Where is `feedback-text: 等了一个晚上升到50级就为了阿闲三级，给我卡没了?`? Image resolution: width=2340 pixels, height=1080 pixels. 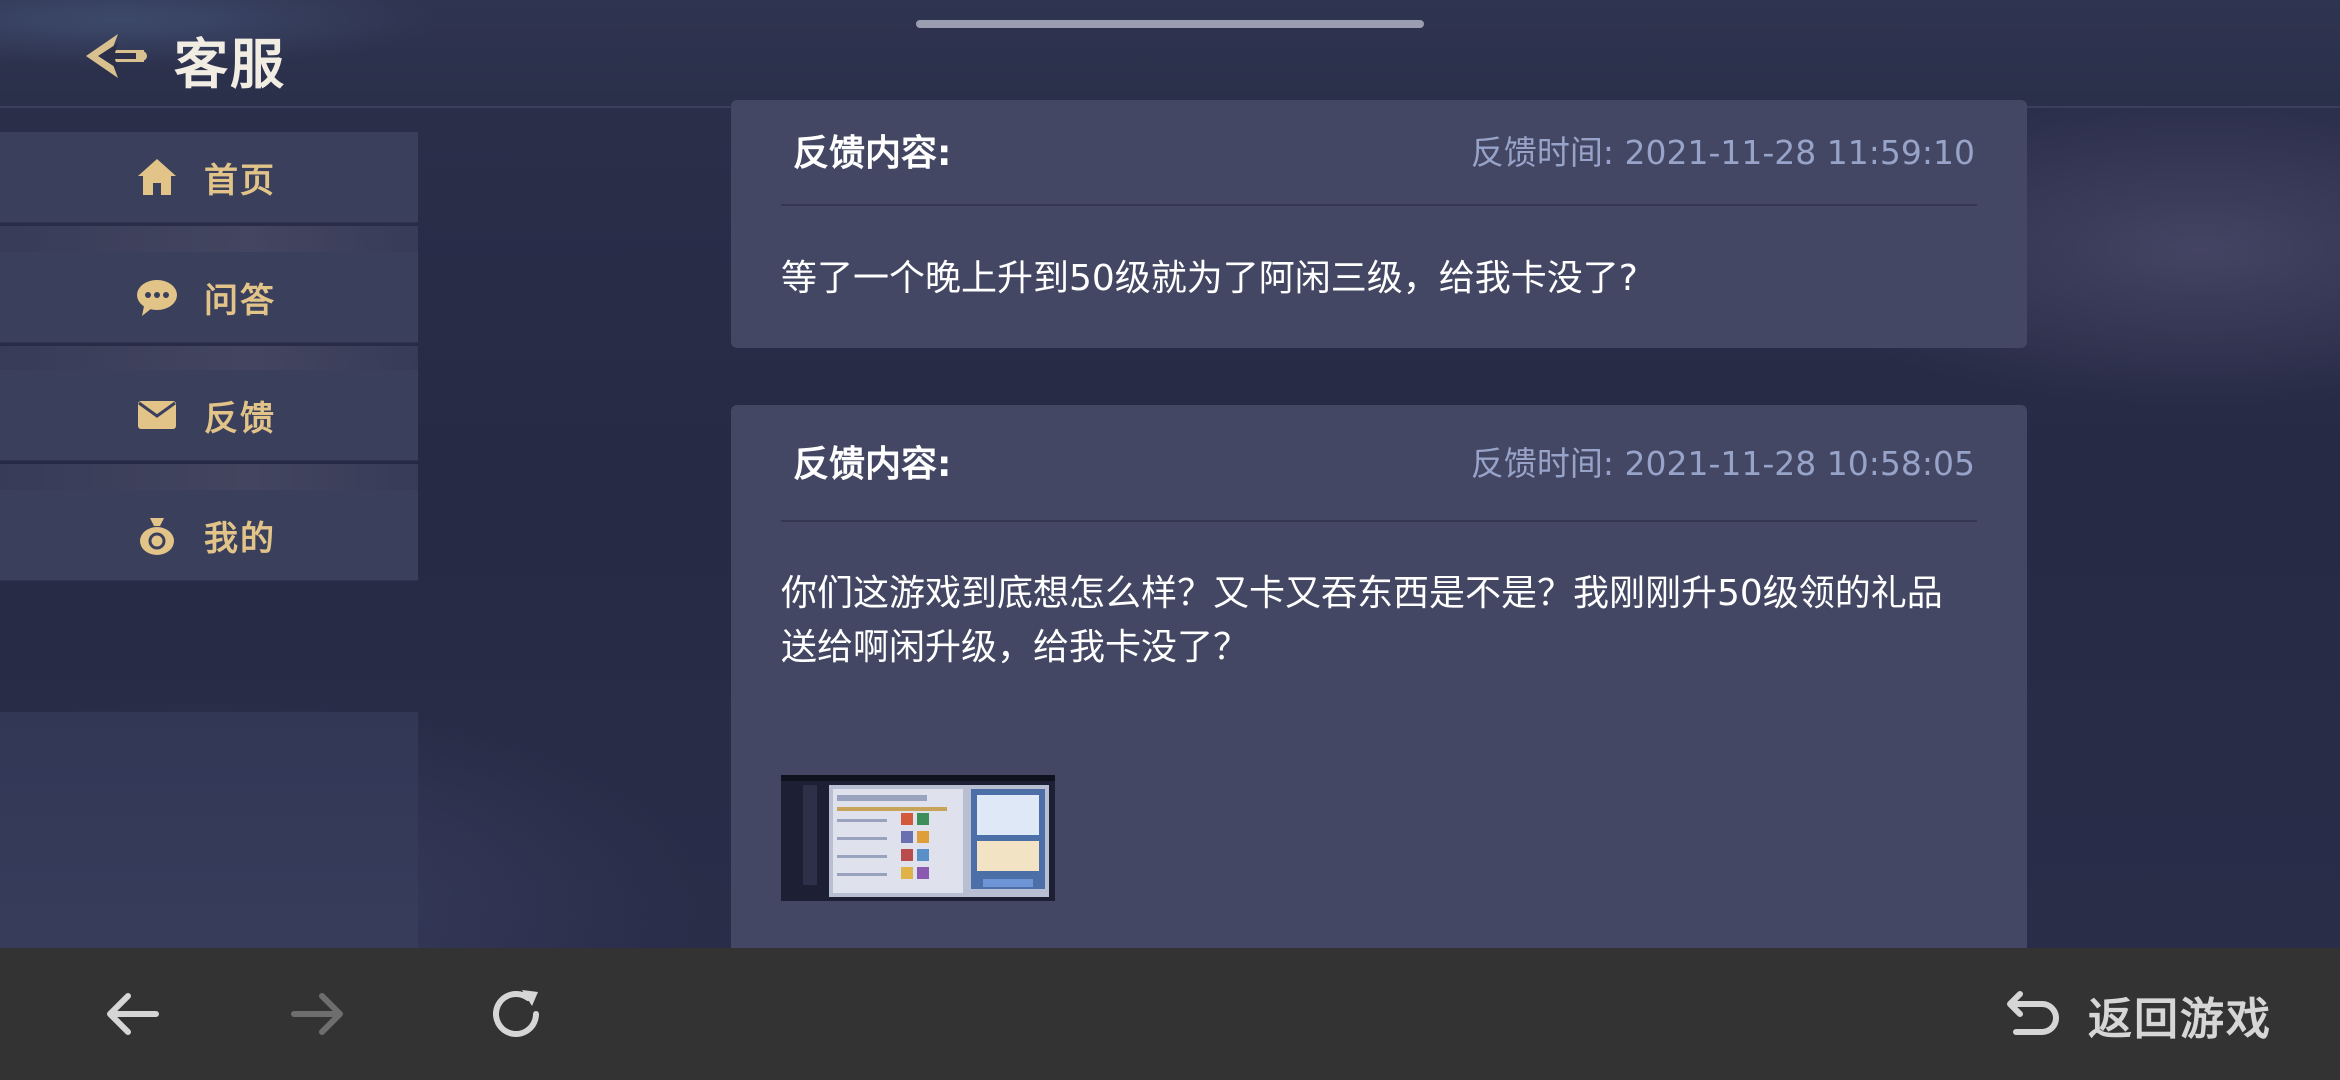
feedback-text: 等了一个晚上升到50级就为了阿闲三级，给我卡没了? is located at coordinates (1209, 278).